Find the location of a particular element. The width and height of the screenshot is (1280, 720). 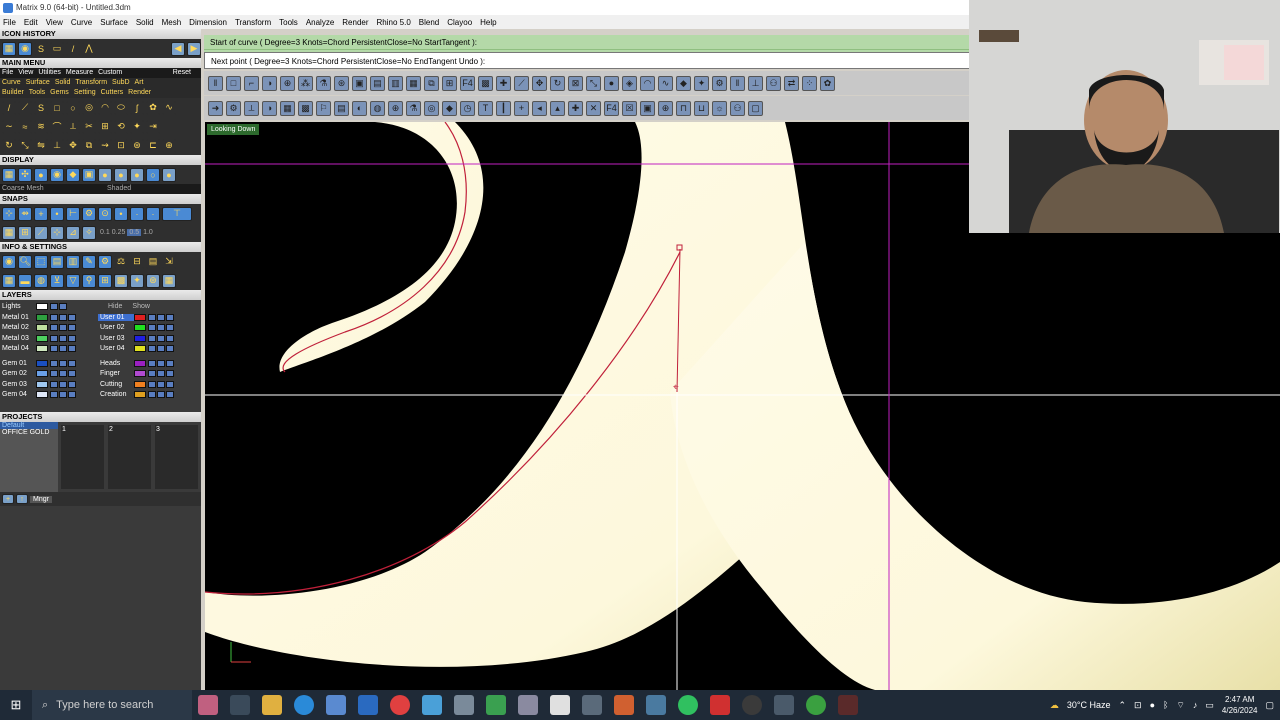

matrix-icon is located at coordinates (496, 705).